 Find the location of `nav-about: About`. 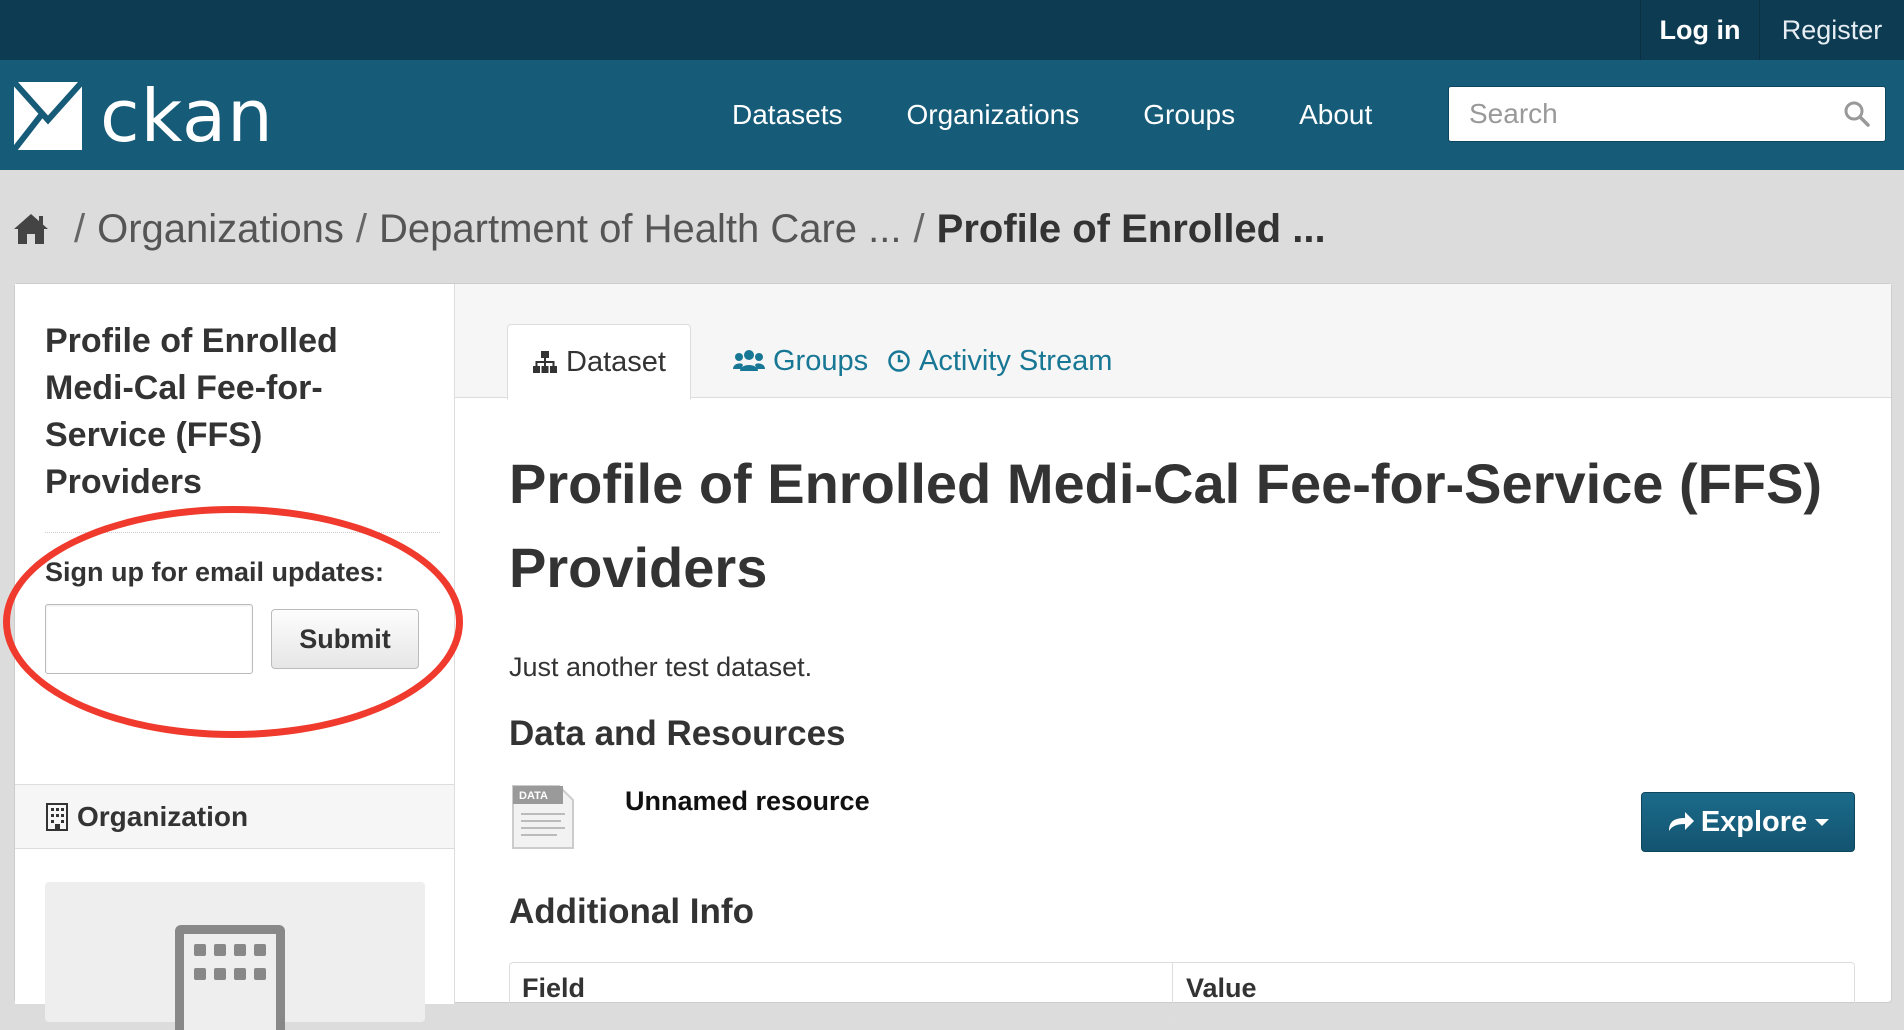

nav-about: About is located at coordinates (1335, 115).